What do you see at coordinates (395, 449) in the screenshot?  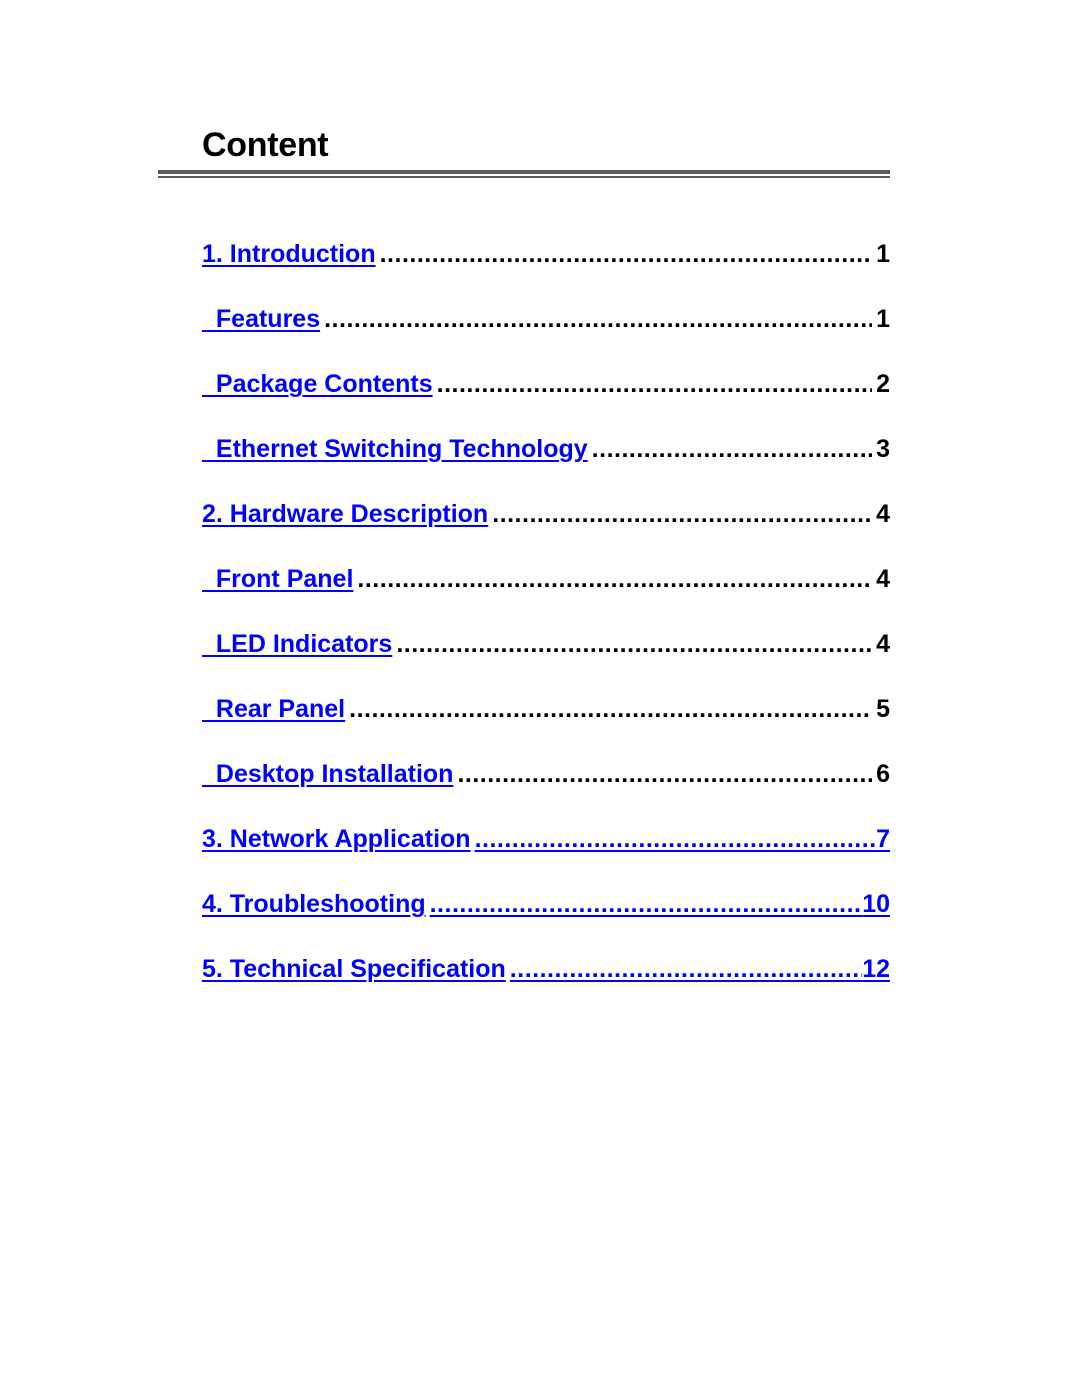 I see `toc-entry-label: Ethernet Switching Technology` at bounding box center [395, 449].